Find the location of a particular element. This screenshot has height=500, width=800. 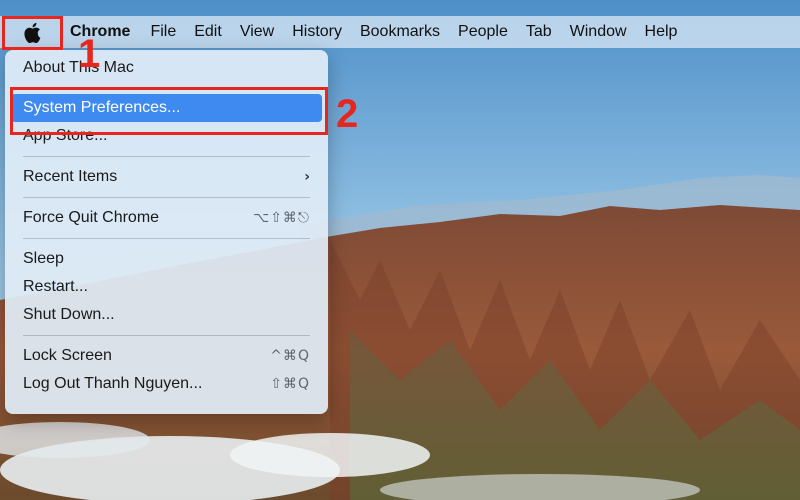

menu-item-lock-screen: Lock Screen ^⌘Q is located at coordinates (166, 356).